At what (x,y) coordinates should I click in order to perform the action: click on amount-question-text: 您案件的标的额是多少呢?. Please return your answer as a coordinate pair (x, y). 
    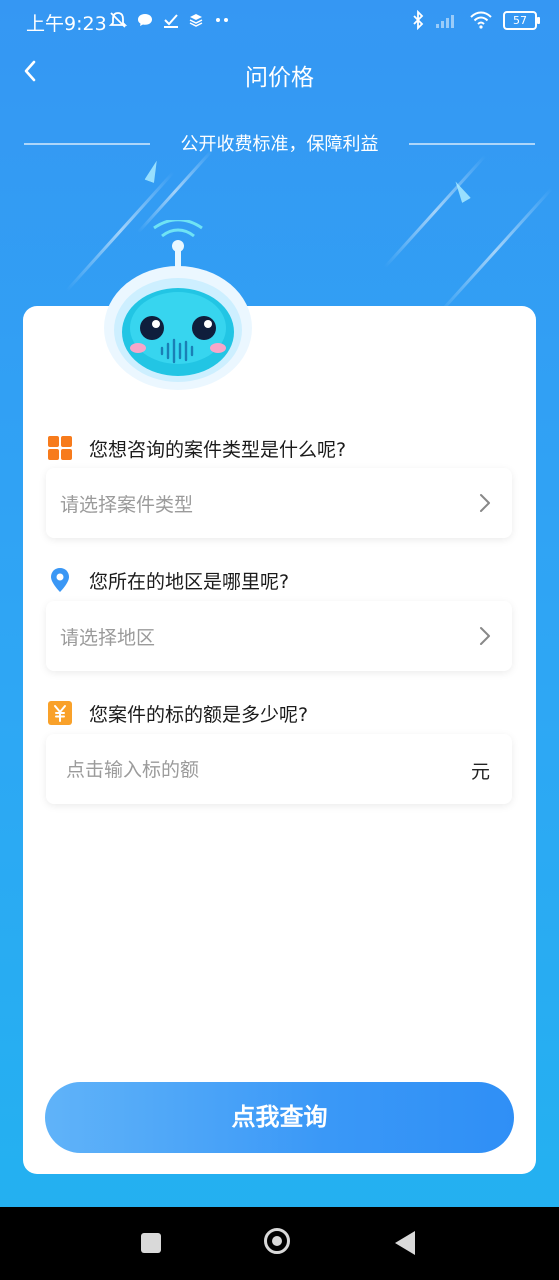
    Looking at the image, I should click on (199, 714).